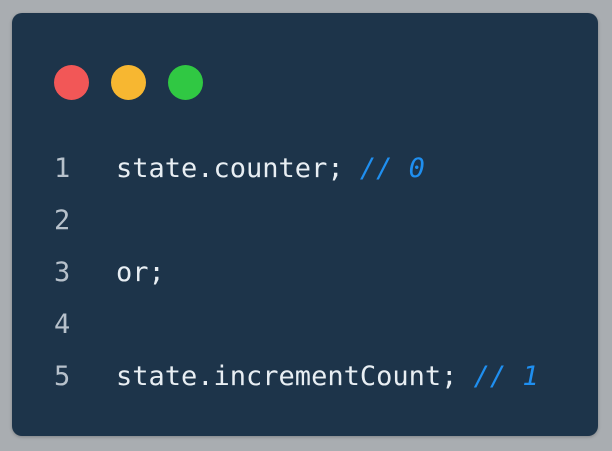 The height and width of the screenshot is (451, 612). Describe the element at coordinates (62, 220) in the screenshot. I see `line-number: 2` at that location.